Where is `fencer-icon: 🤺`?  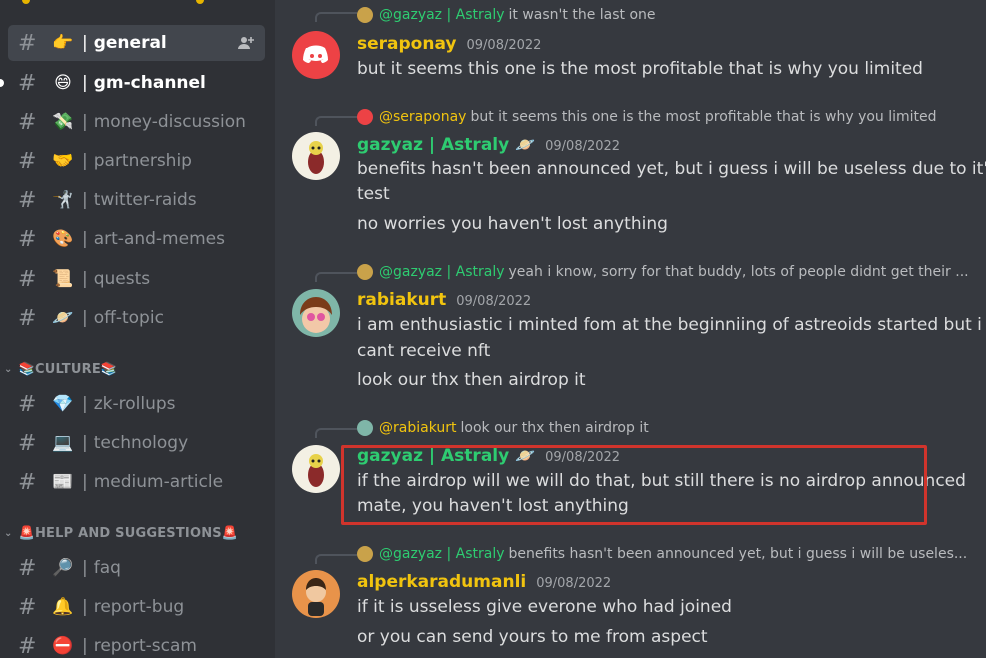
fencer-icon: 🤺 is located at coordinates (63, 200).